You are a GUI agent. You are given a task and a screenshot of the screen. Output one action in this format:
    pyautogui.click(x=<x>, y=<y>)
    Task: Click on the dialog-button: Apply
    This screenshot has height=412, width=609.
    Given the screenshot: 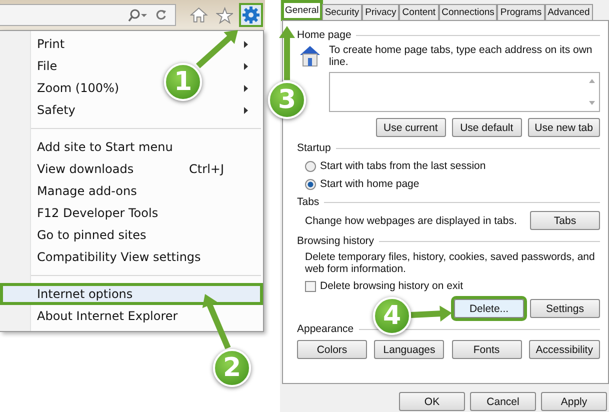 What is the action you would take?
    pyautogui.click(x=574, y=401)
    